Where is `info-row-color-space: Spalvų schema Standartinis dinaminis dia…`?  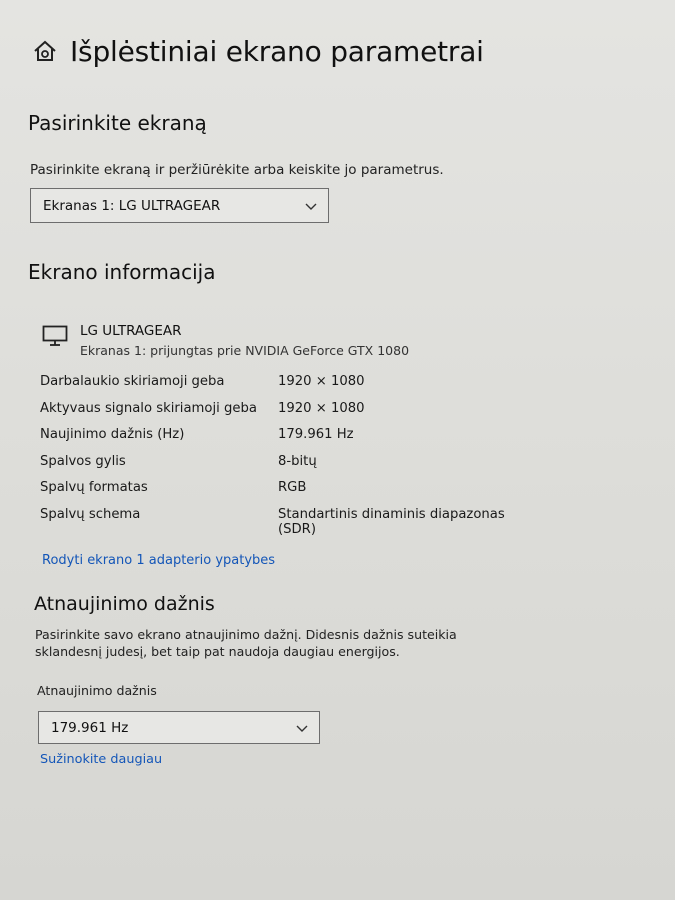 info-row-color-space: Spalvų schema Standartinis dinaminis dia… is located at coordinates (275, 527).